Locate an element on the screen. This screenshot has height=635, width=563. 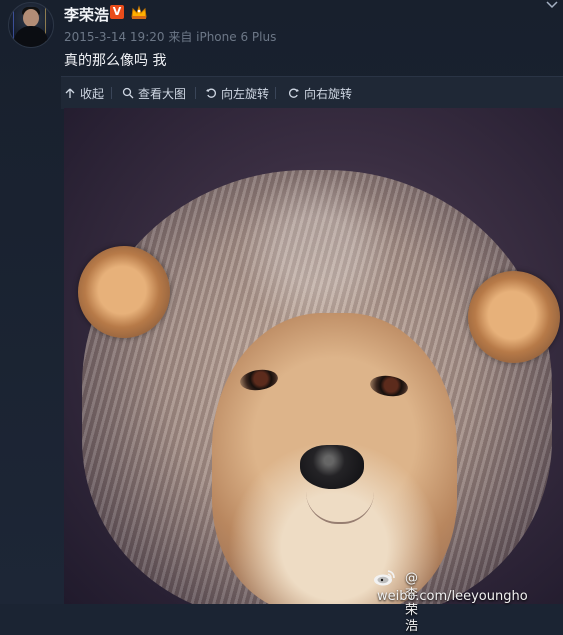
view-large-button: 查看大图 is located at coordinates (154, 93).